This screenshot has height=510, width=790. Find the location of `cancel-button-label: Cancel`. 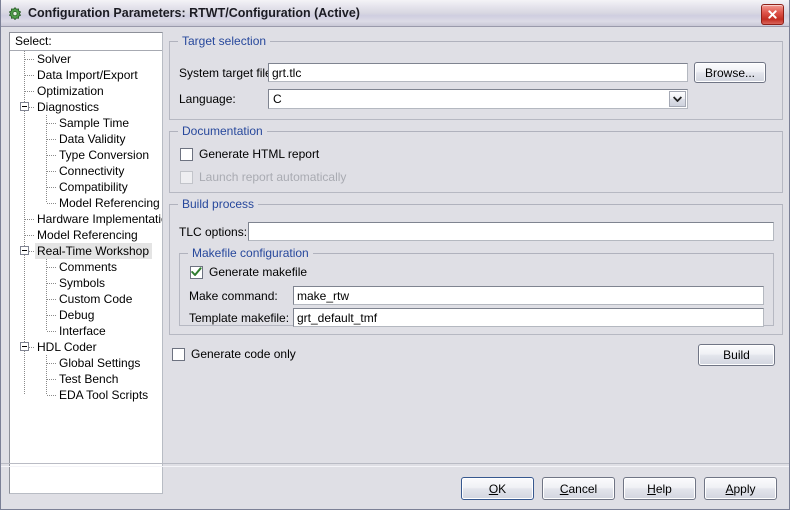

cancel-button-label: Cancel is located at coordinates (578, 488).